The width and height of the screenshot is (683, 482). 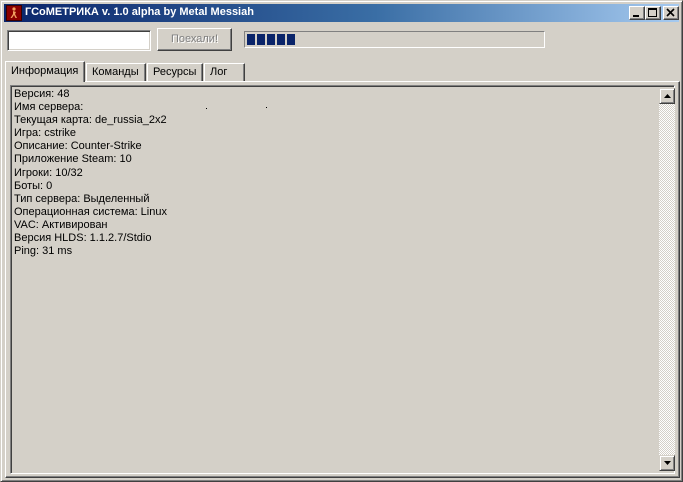 What do you see at coordinates (42, 94) in the screenshot?
I see `info-line: Версия: 48` at bounding box center [42, 94].